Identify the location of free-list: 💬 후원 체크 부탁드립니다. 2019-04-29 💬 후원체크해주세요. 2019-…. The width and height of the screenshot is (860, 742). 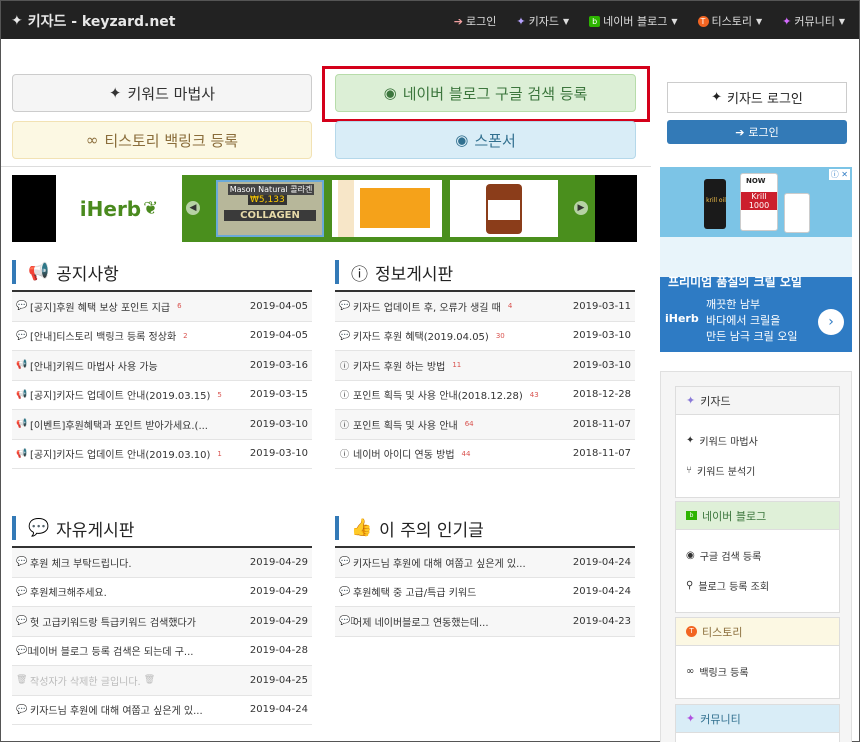
(162, 636).